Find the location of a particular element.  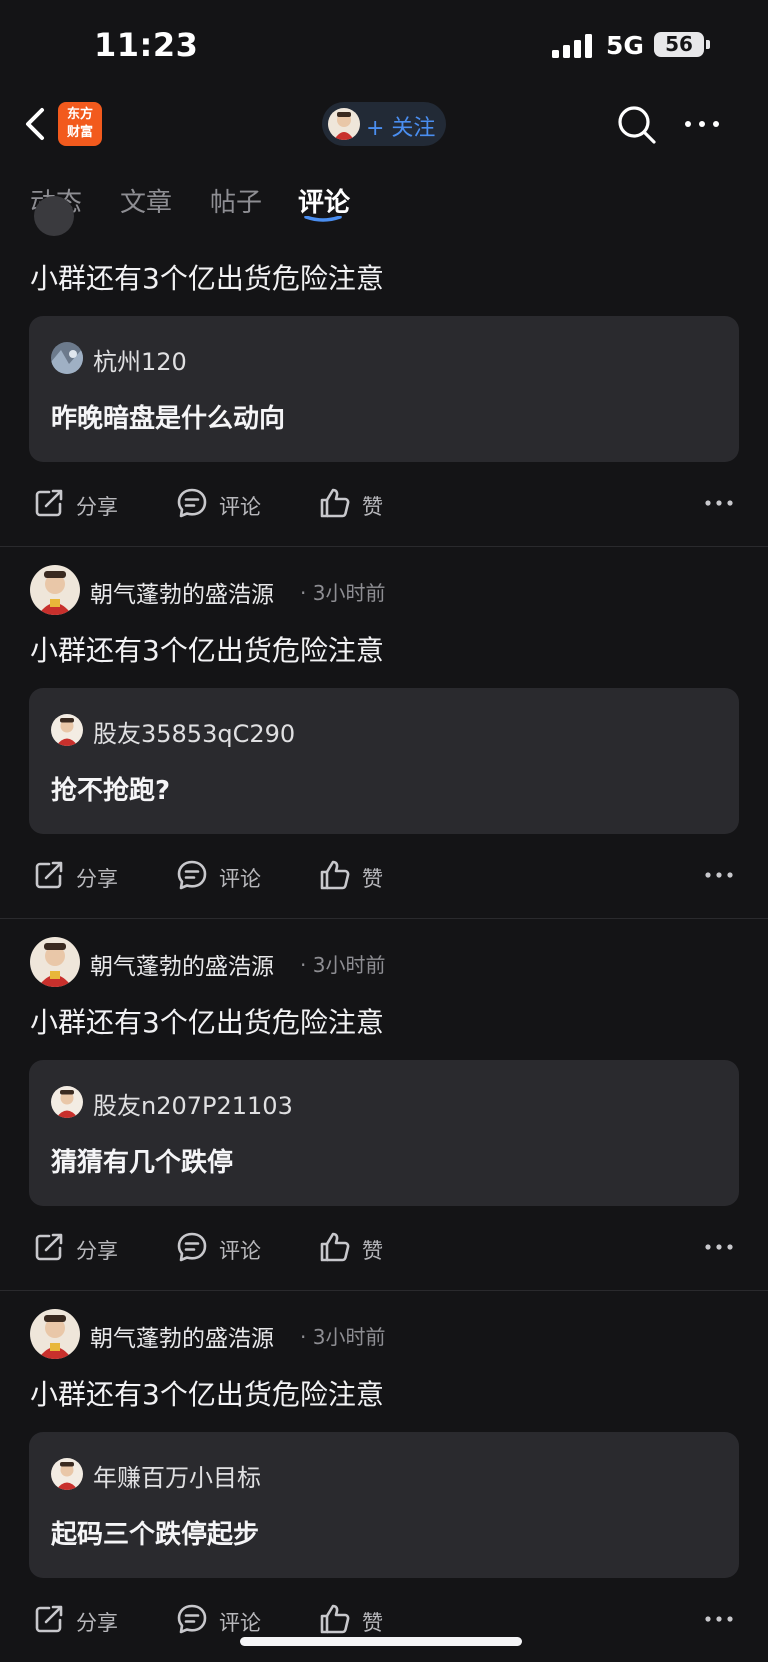

quoted-comment: 股友n207P21103 猜猜有几个跌停 is located at coordinates (384, 1133).